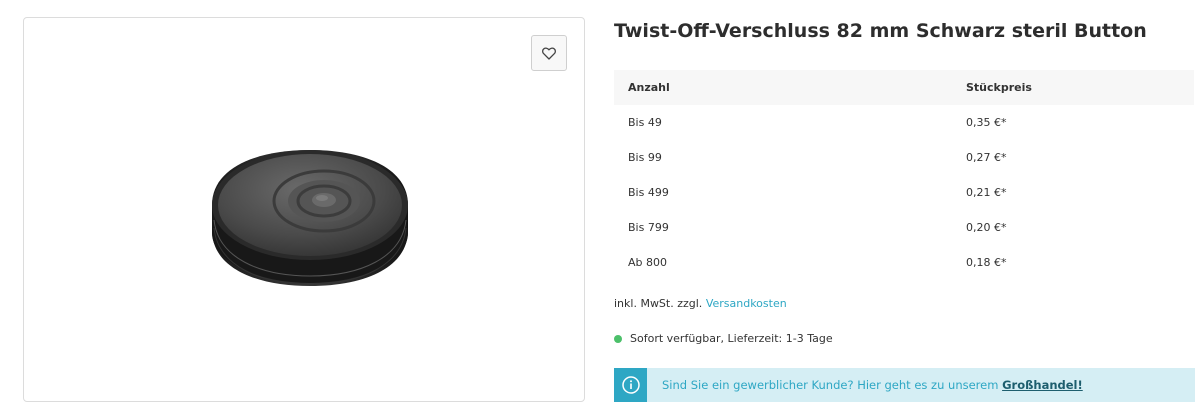  Describe the element at coordinates (904, 157) in the screenshot. I see `table-row: Bis 99 0,27 €*` at that location.